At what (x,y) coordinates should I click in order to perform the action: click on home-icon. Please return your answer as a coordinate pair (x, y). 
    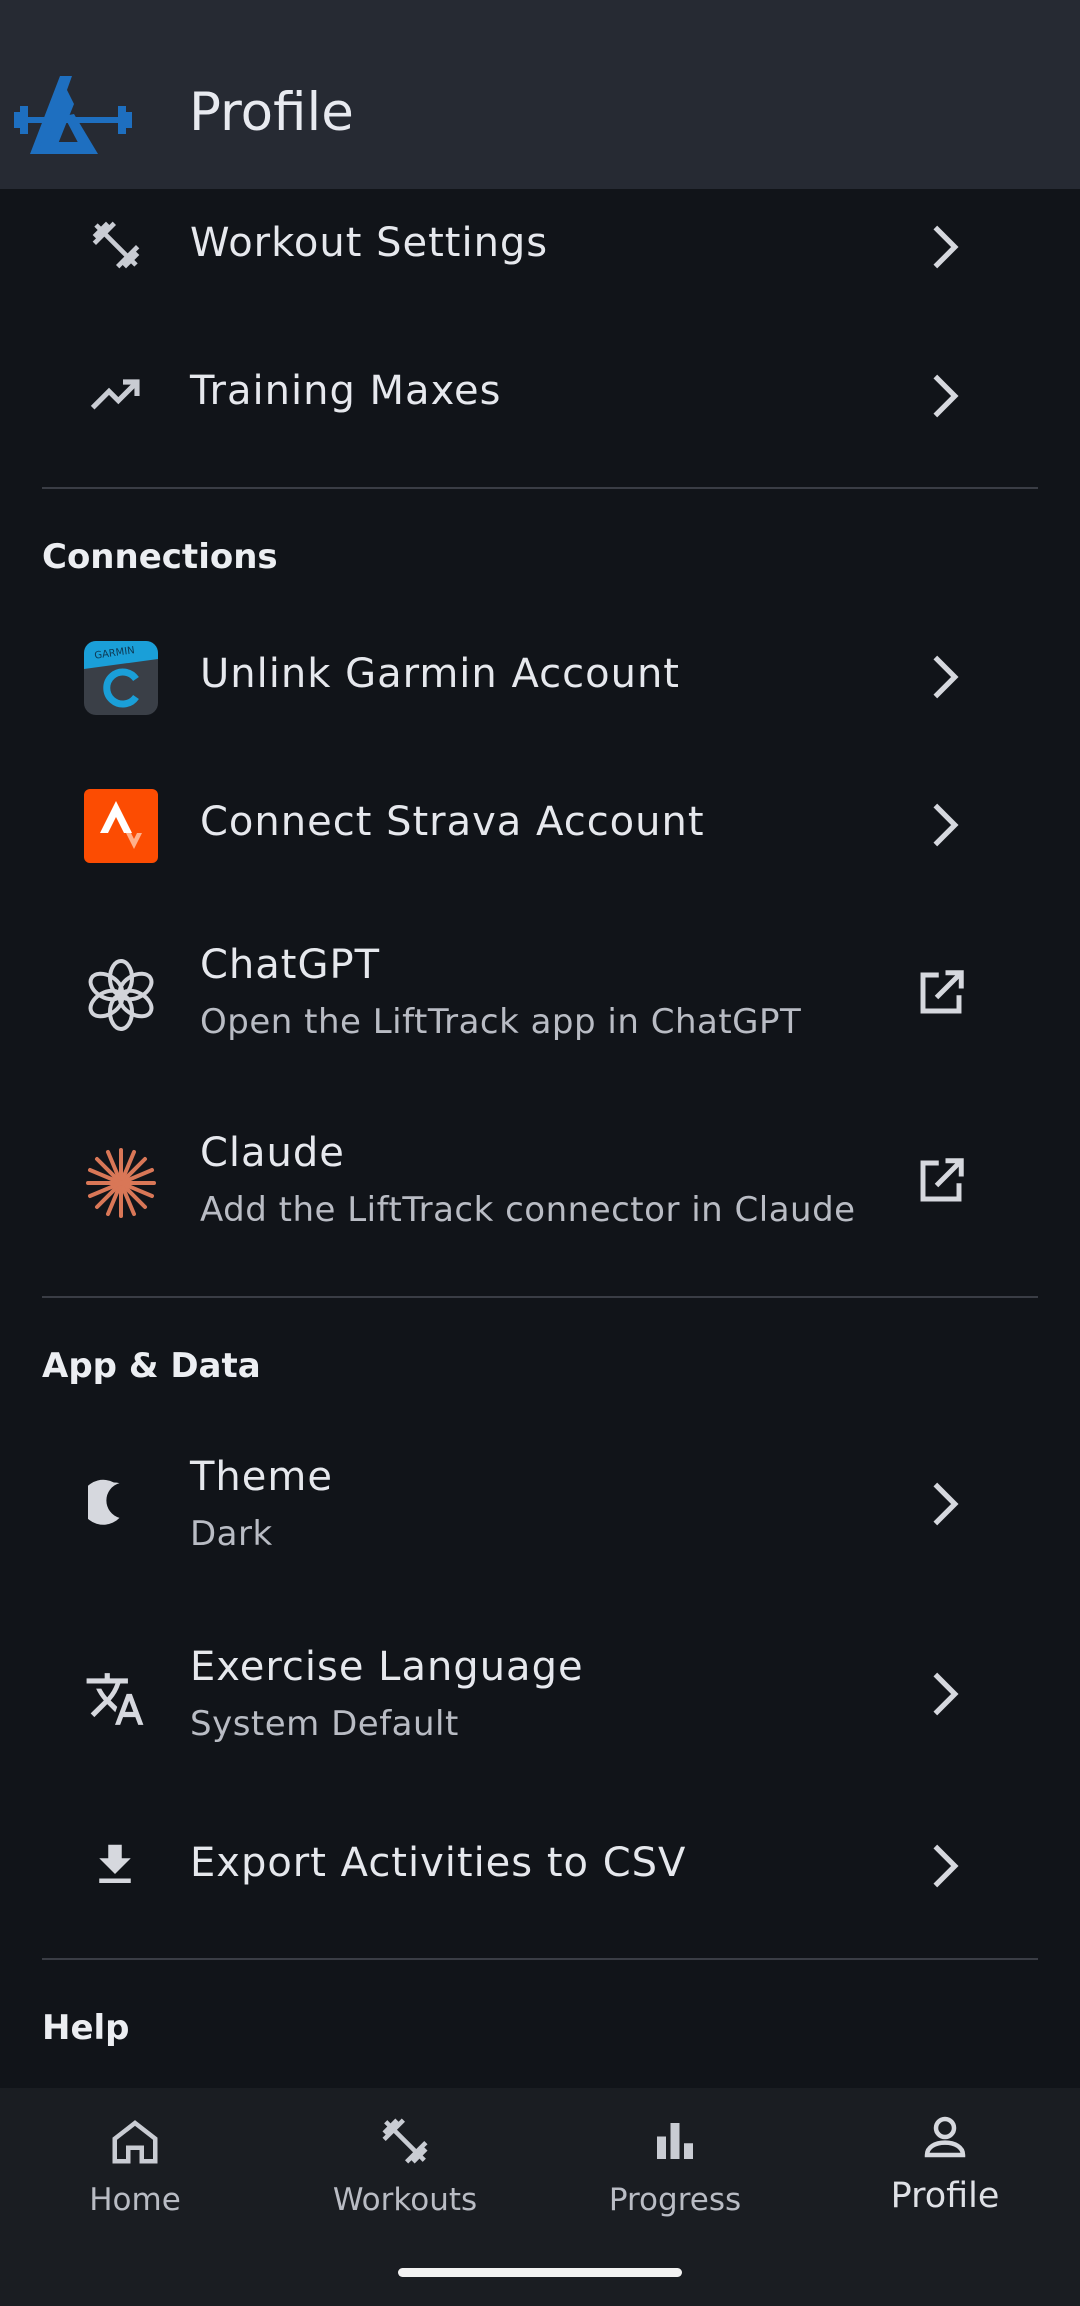
    Looking at the image, I should click on (135, 2142).